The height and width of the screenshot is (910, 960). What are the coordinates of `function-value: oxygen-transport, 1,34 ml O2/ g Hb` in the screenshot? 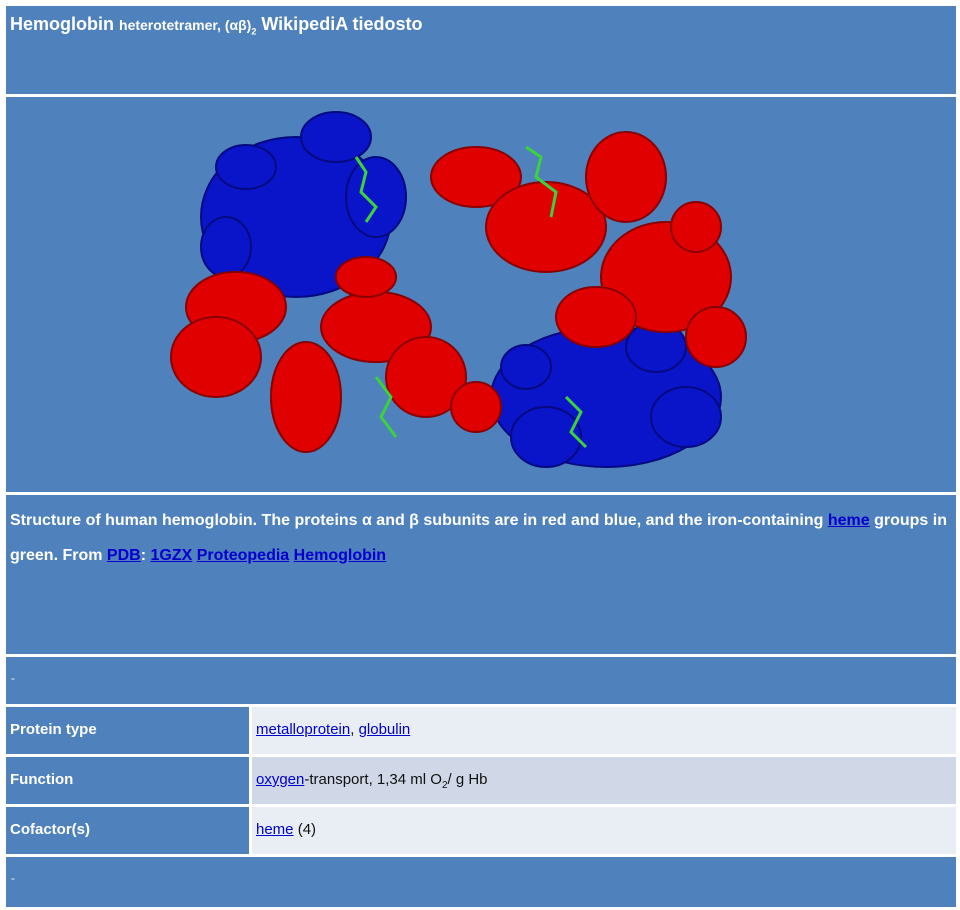 It's located at (604, 780).